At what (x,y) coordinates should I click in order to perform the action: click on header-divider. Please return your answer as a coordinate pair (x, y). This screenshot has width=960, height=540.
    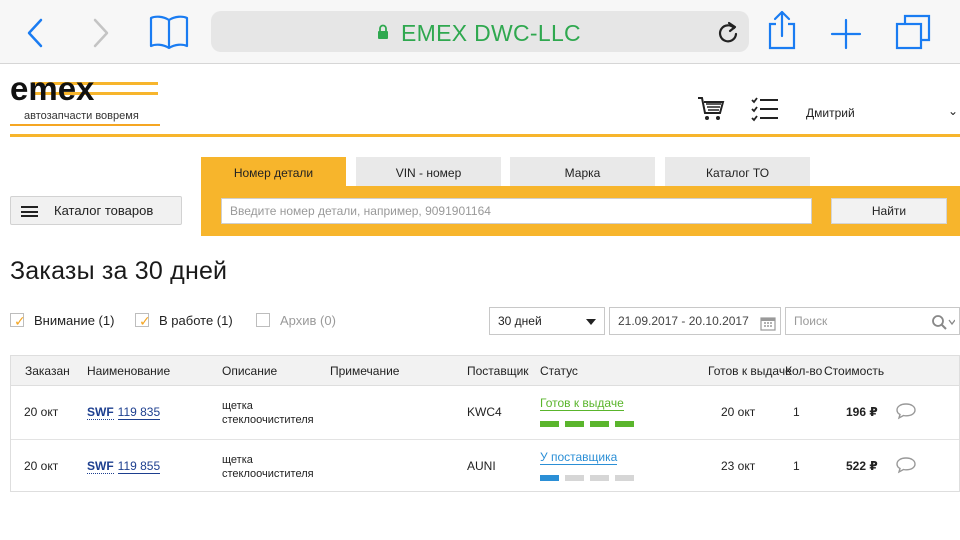
    Looking at the image, I should click on (485, 135).